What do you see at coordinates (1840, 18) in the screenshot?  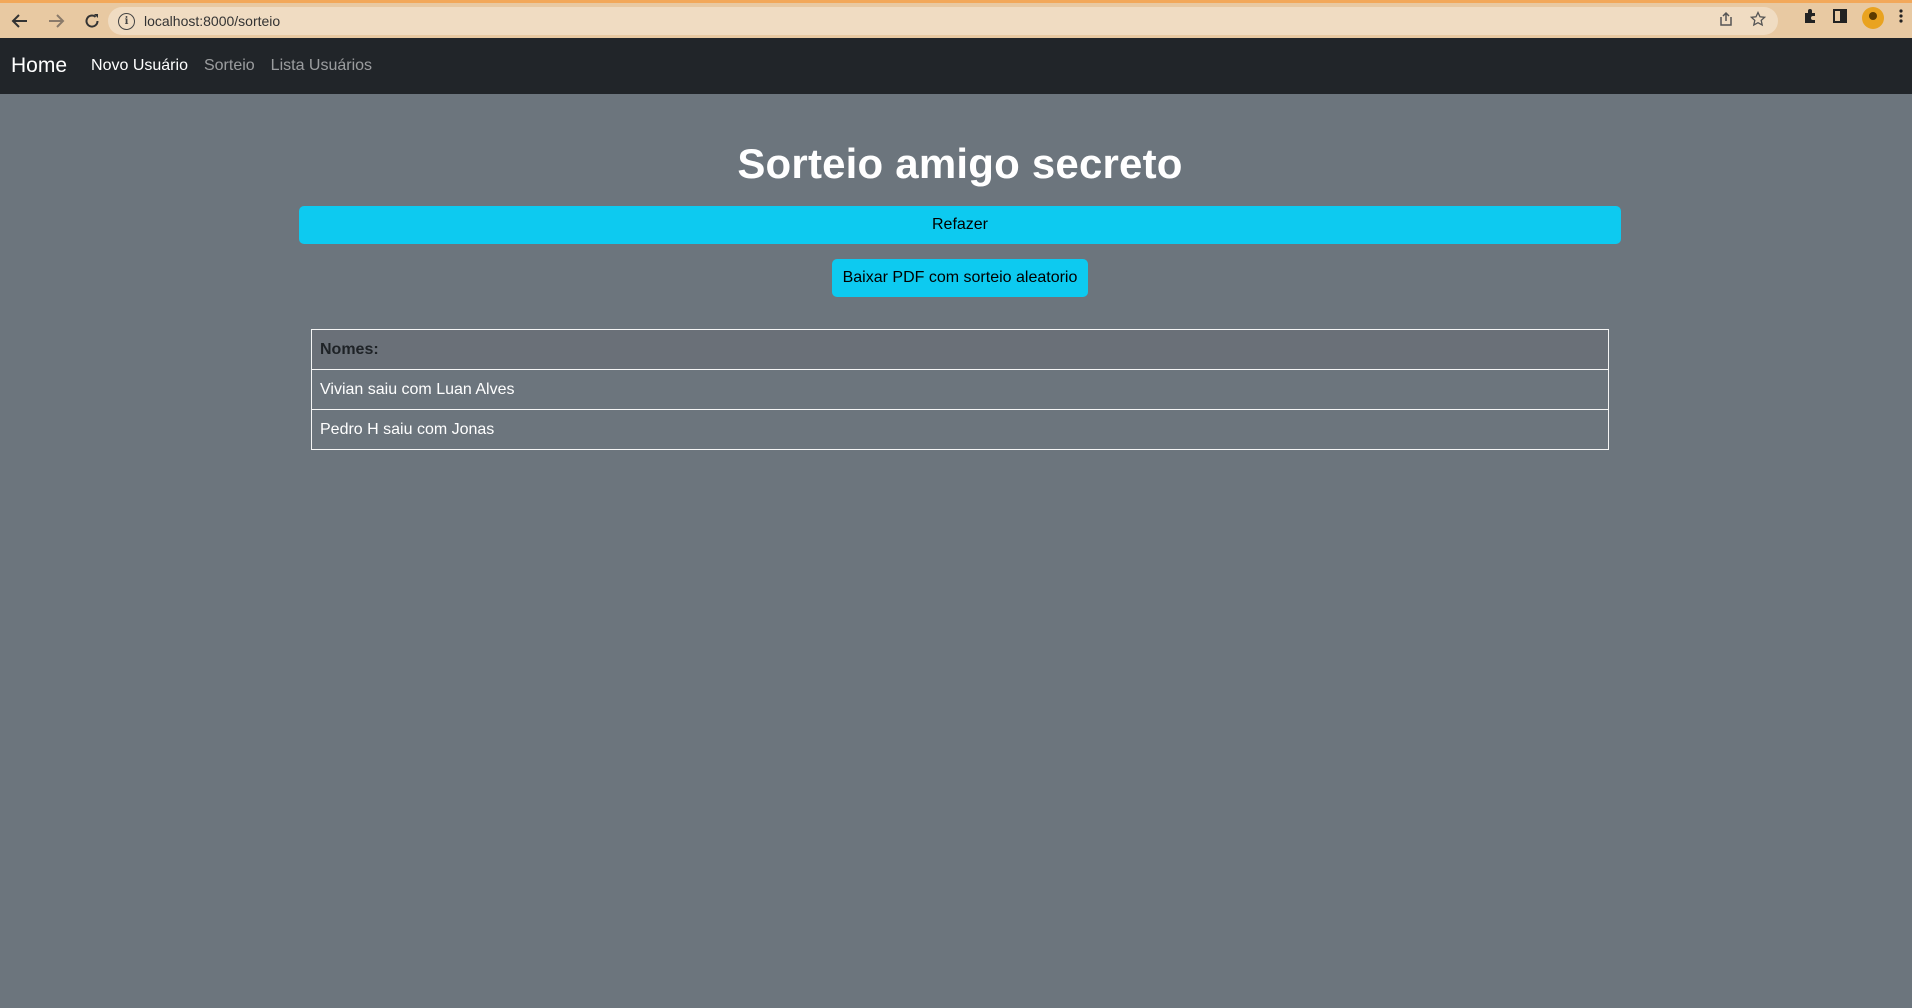 I see `side-panel-icon` at bounding box center [1840, 18].